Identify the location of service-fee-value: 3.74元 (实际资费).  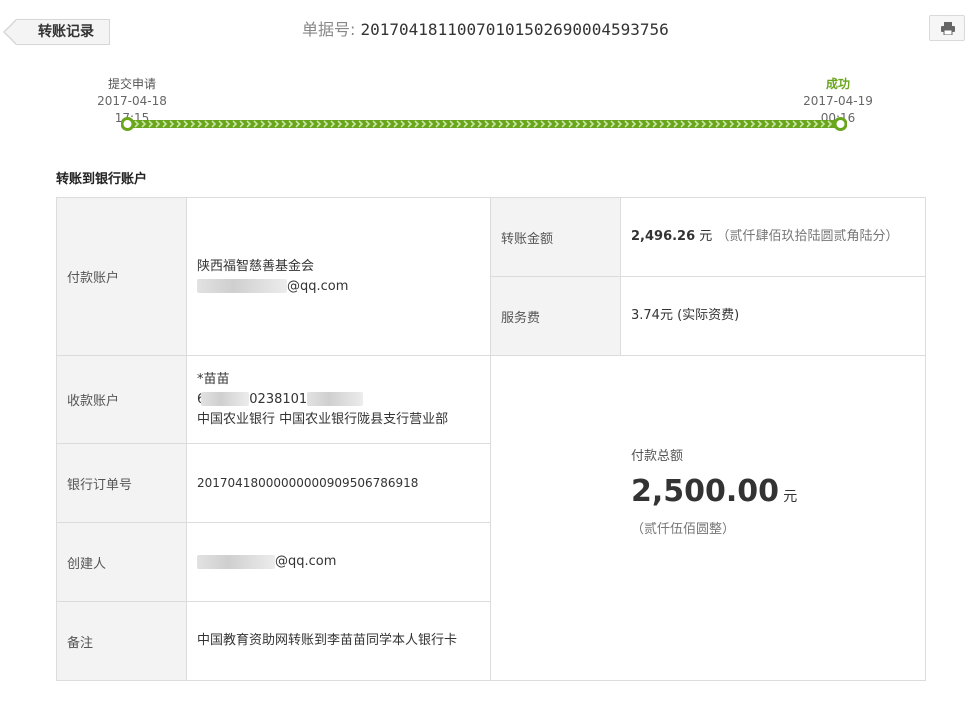
(773, 316).